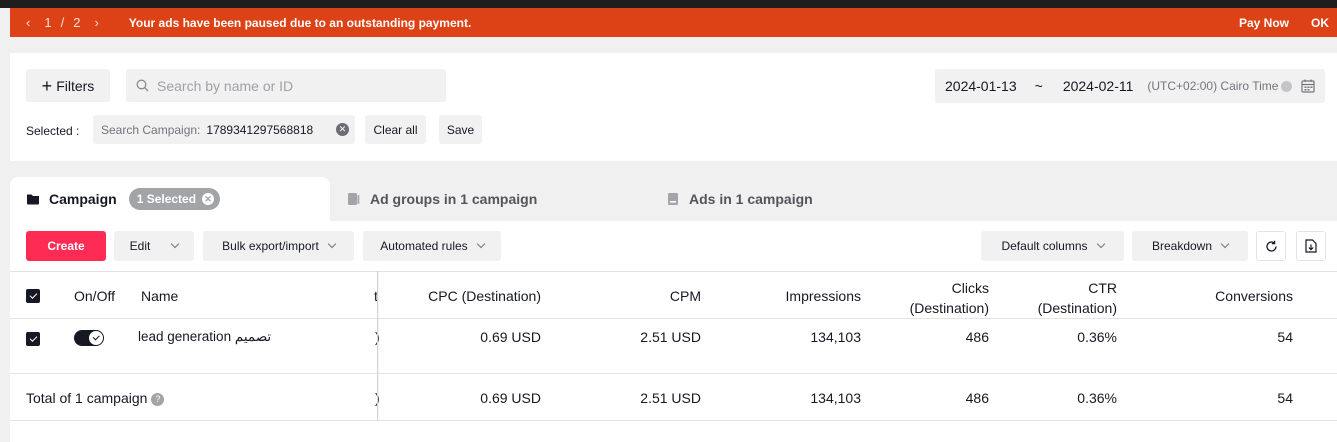 The height and width of the screenshot is (442, 1337). Describe the element at coordinates (166, 199) in the screenshot. I see `selected-badge-label: 1 Selected` at that location.